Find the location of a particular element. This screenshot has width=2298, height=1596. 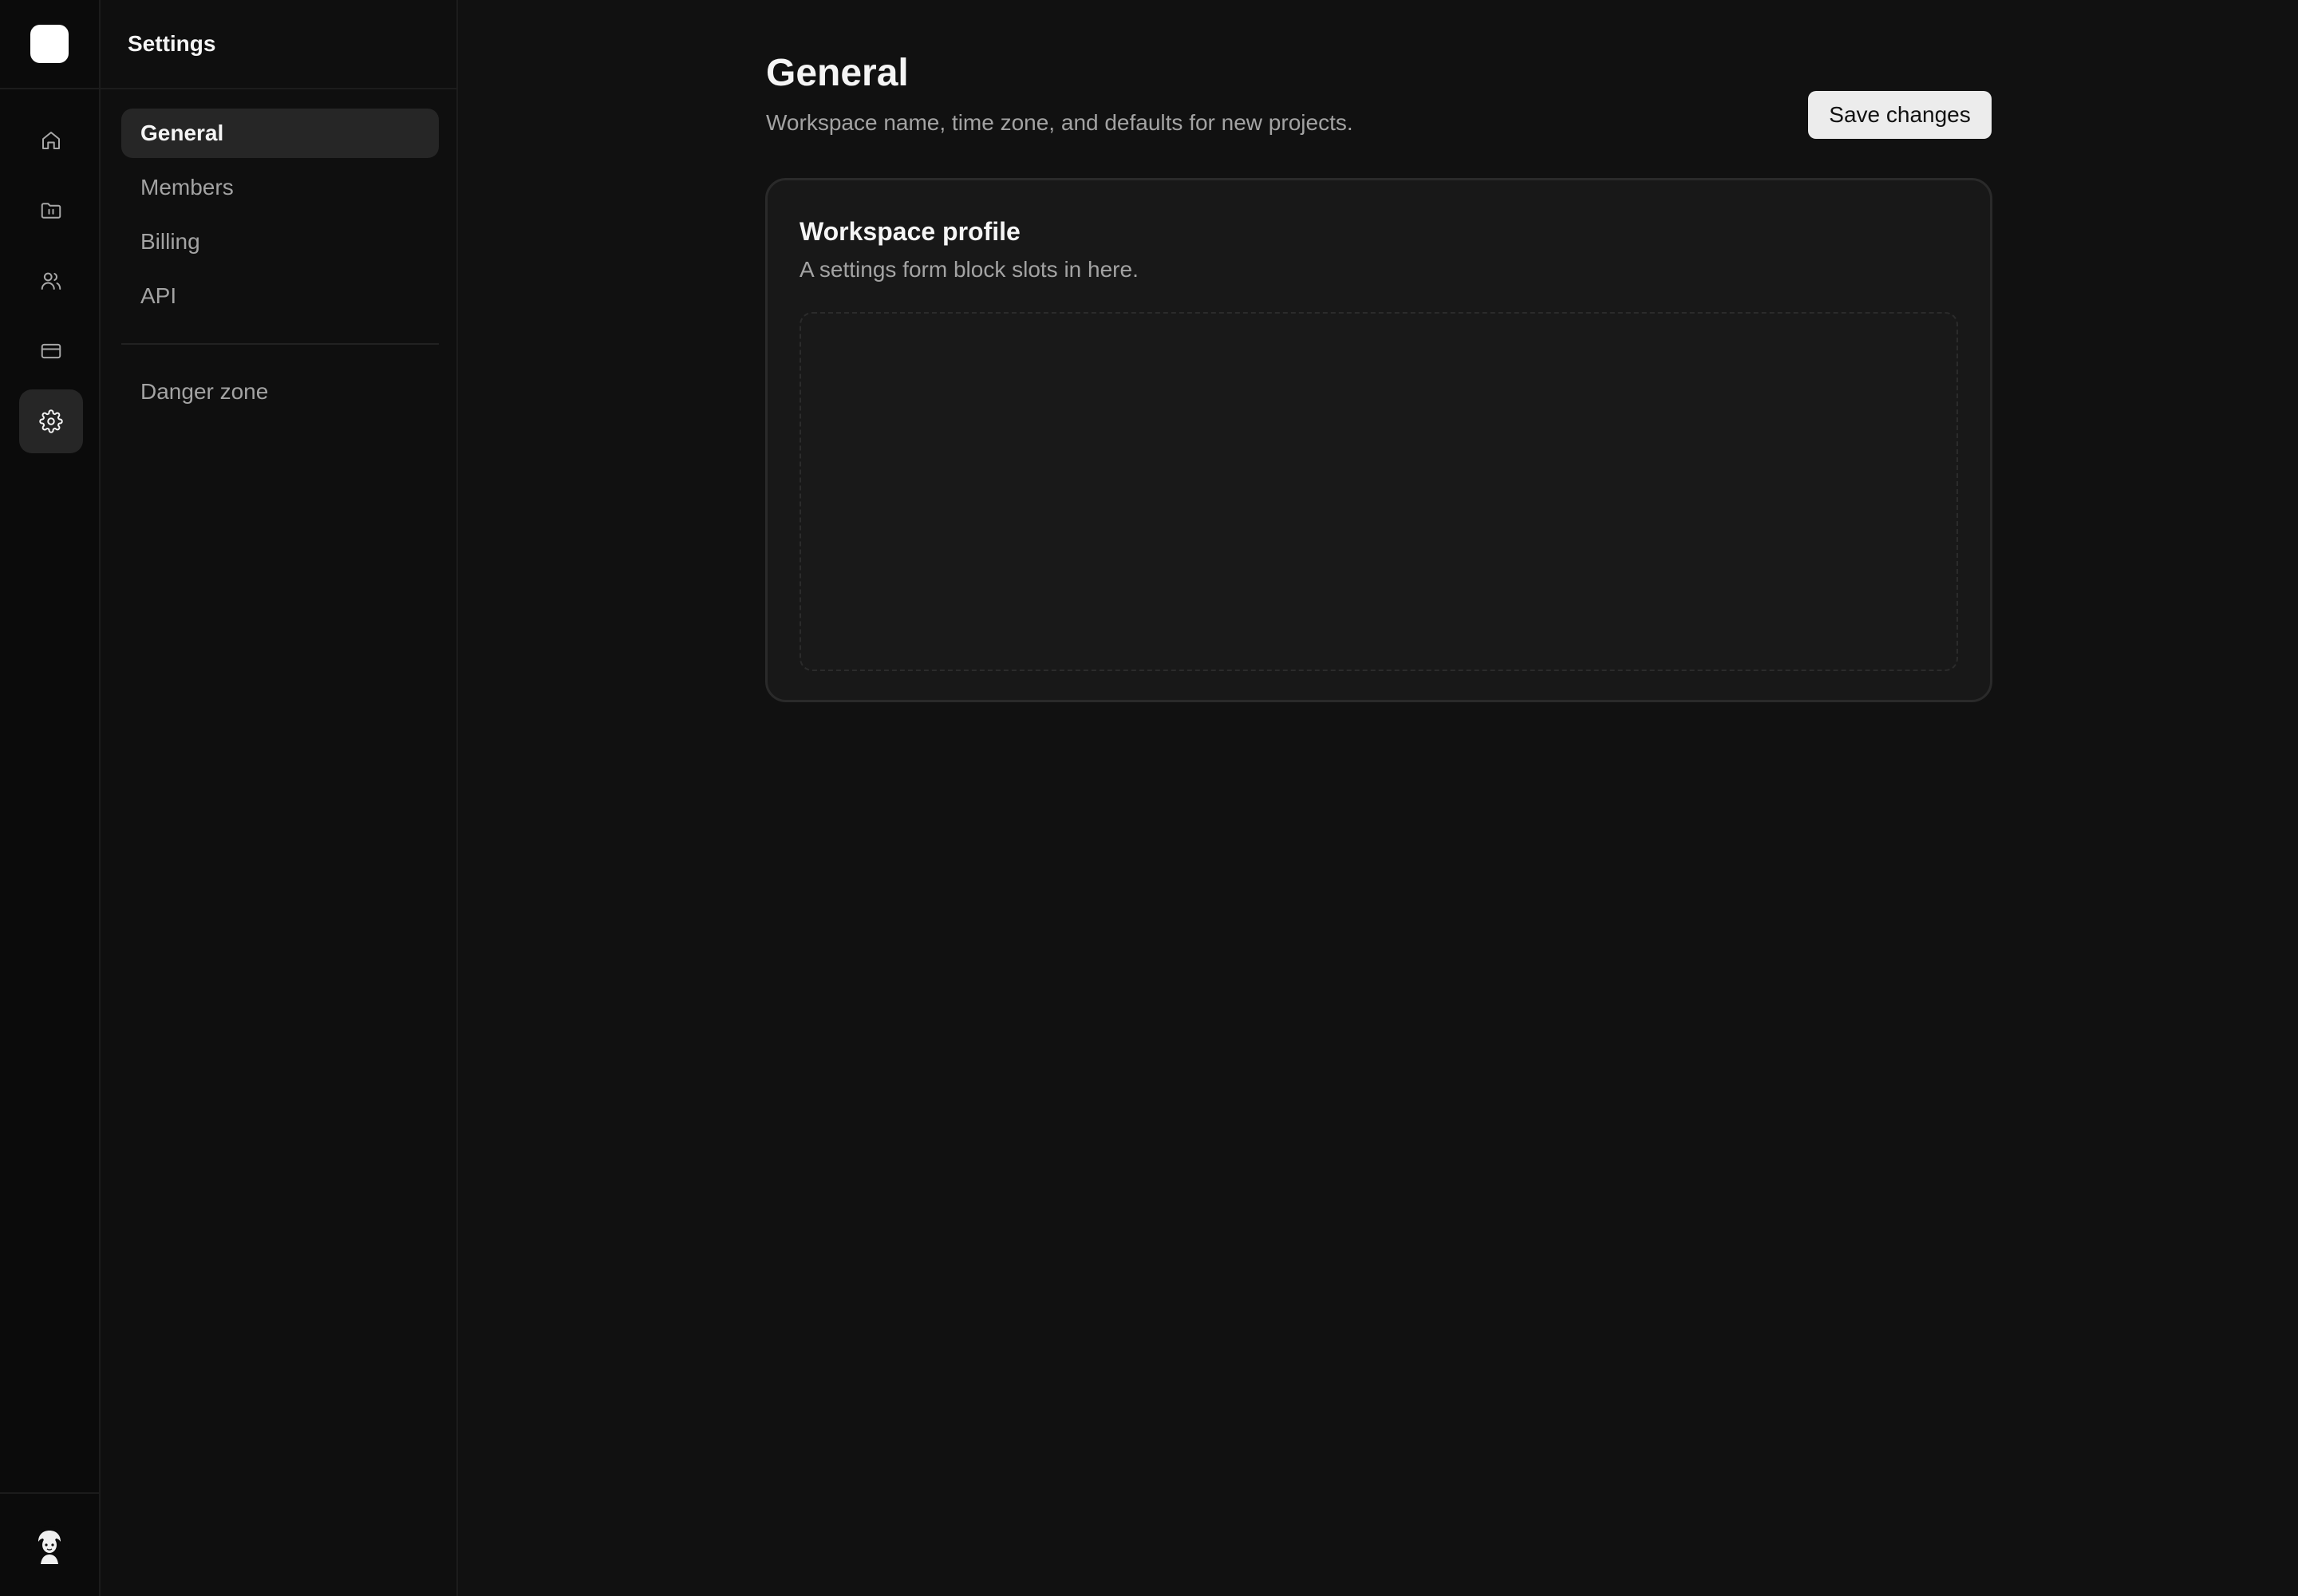

sidebar-item-label: General is located at coordinates (182, 132).